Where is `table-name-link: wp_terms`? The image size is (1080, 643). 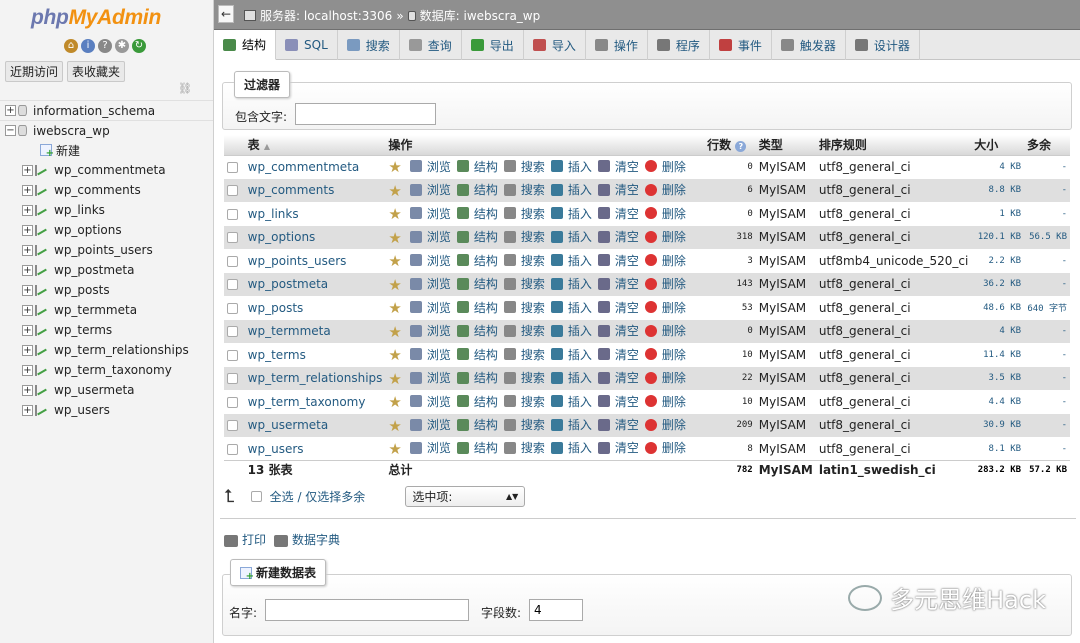
table-name-link: wp_terms is located at coordinates (277, 355).